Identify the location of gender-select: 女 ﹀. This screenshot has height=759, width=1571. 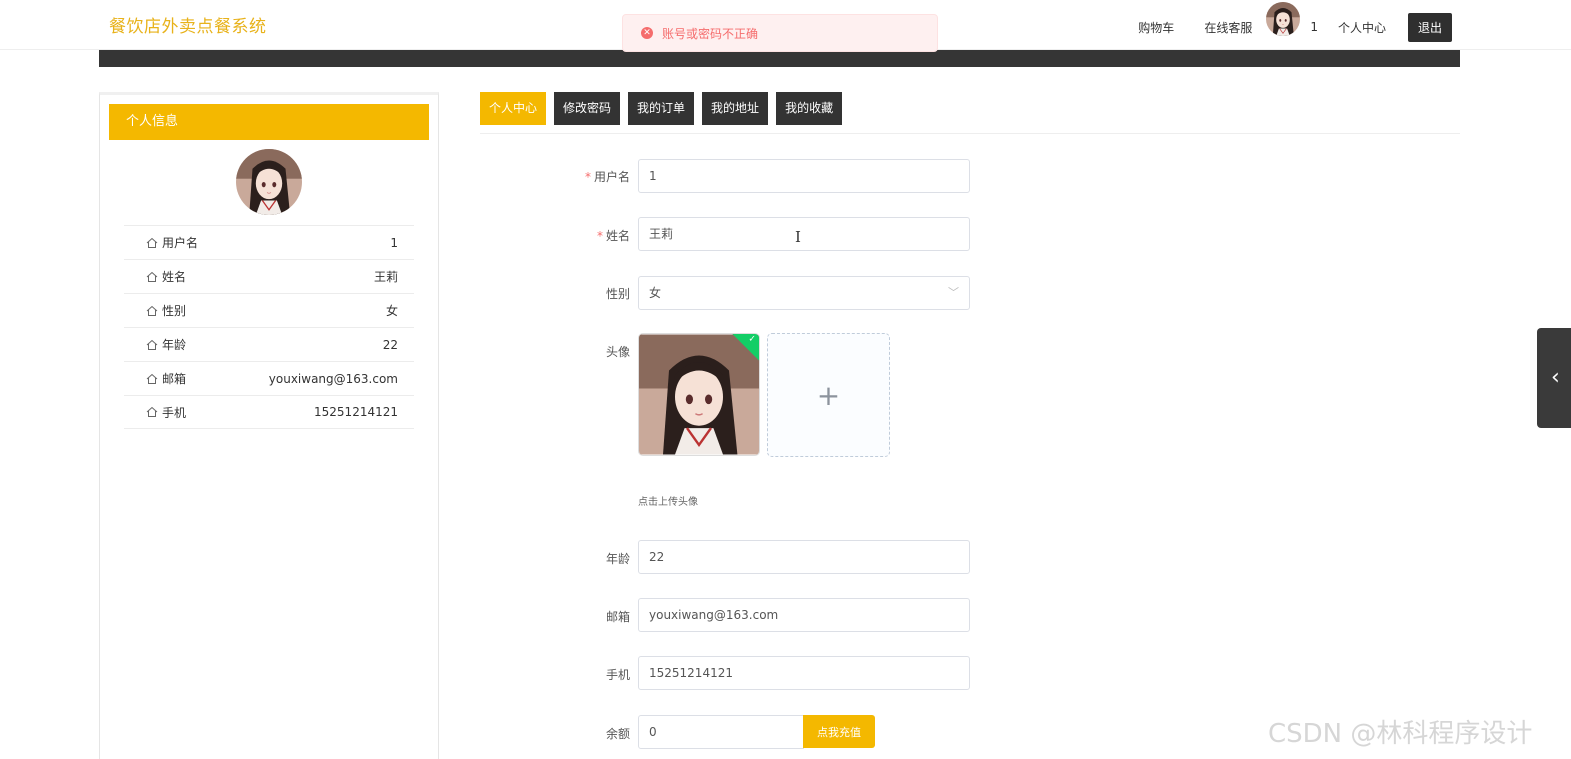
(804, 293).